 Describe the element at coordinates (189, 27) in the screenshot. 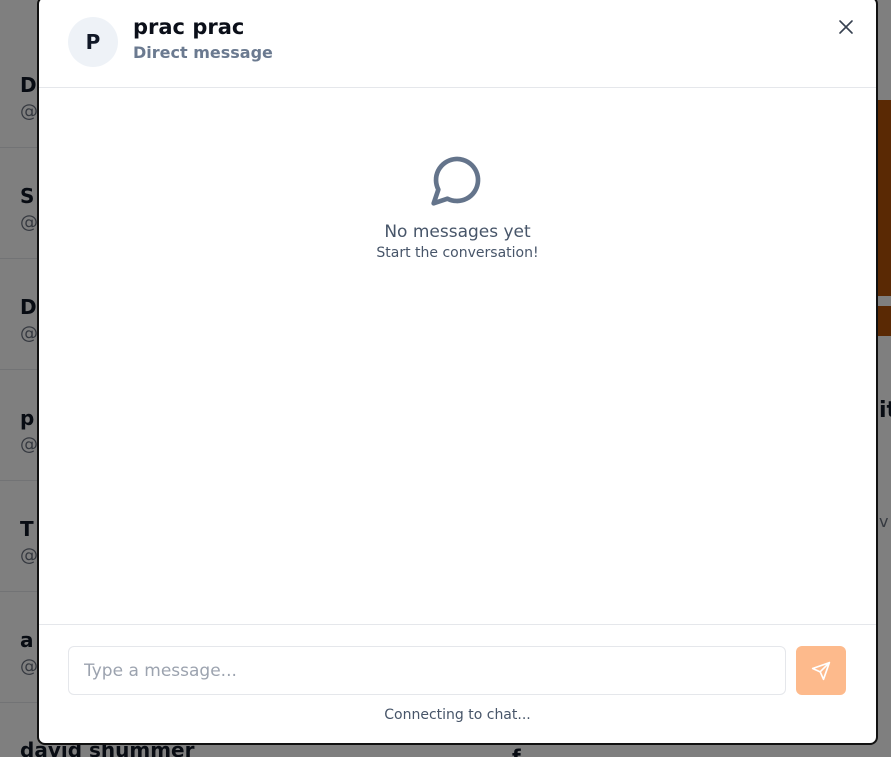

I see `recipient-name: prac prac` at that location.